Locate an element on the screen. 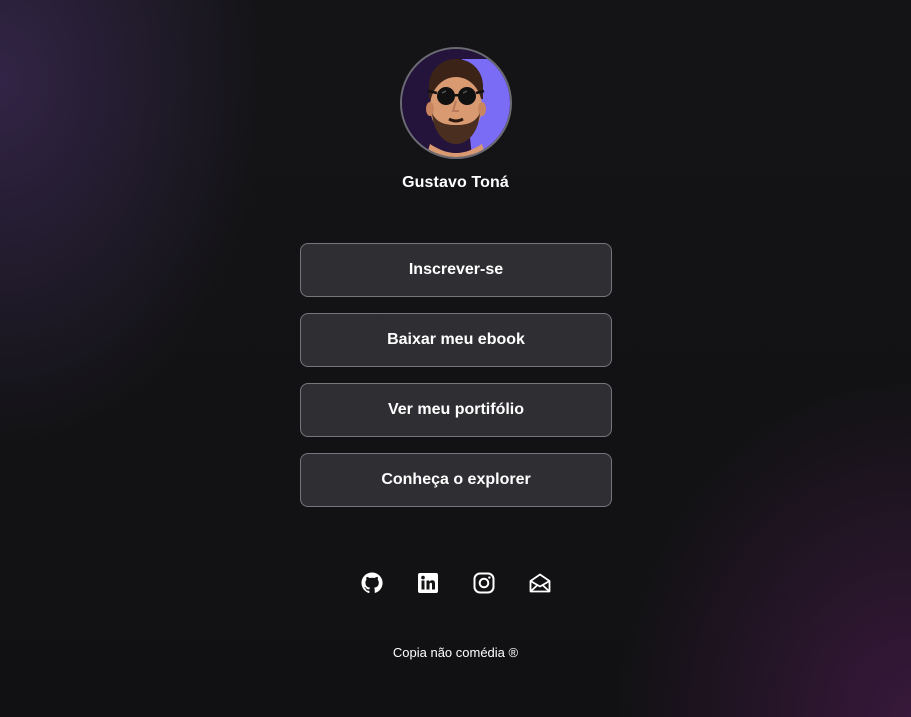  download-ebook-button: Baixar meu ebook is located at coordinates (456, 340).